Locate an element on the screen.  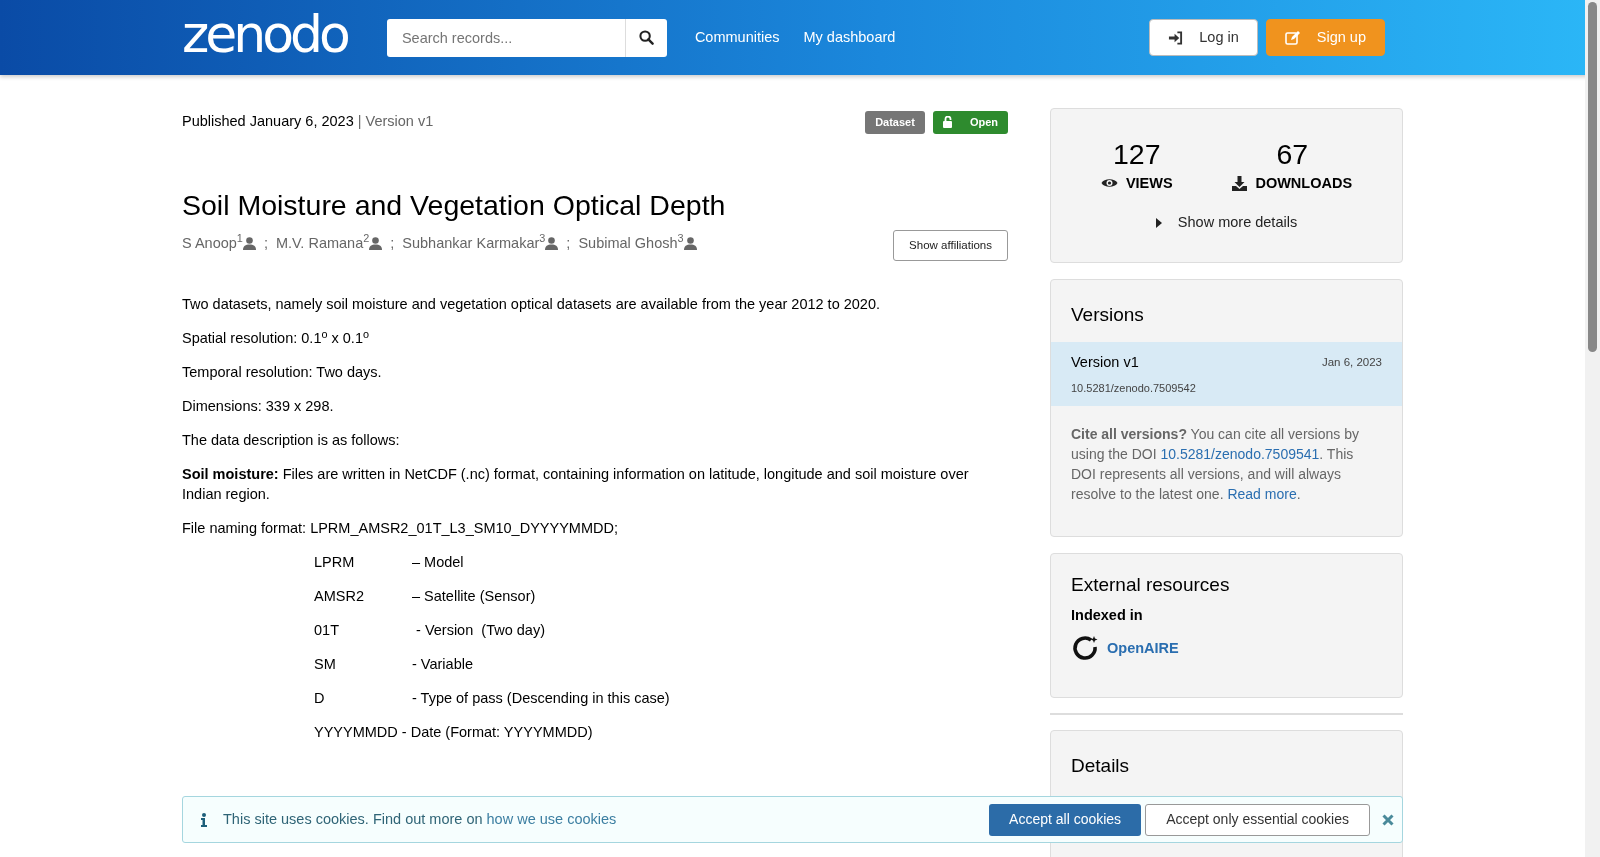
stat-count: 127 is located at coordinates (1136, 154).